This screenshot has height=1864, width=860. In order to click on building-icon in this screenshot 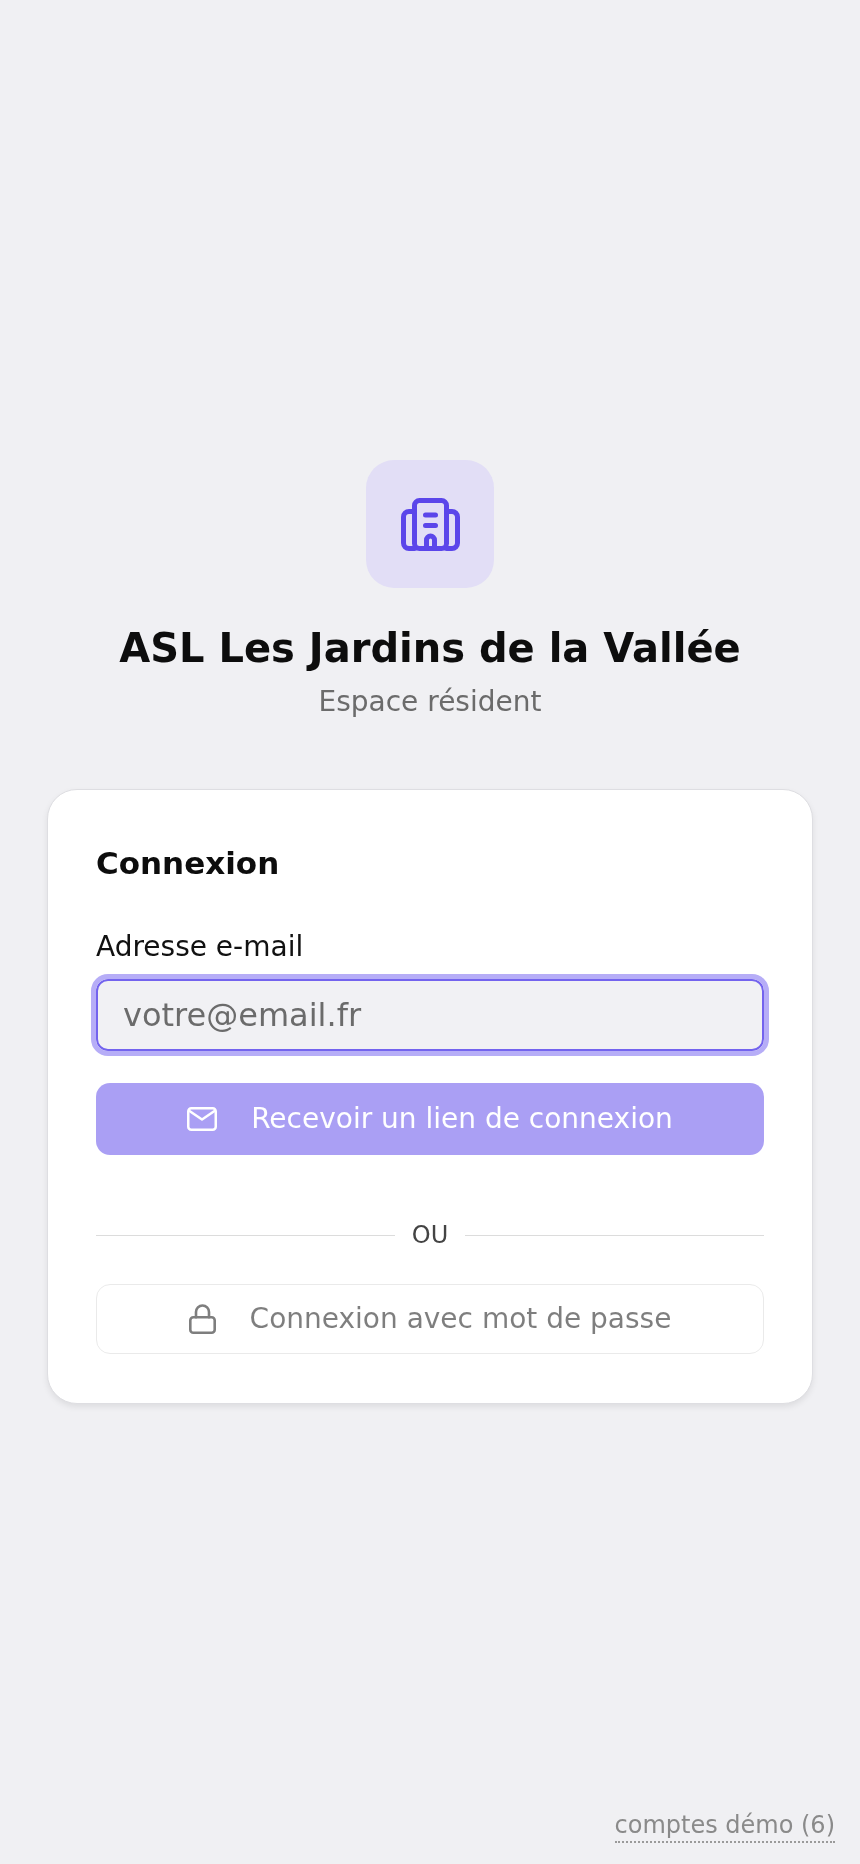, I will do `click(430, 524)`.